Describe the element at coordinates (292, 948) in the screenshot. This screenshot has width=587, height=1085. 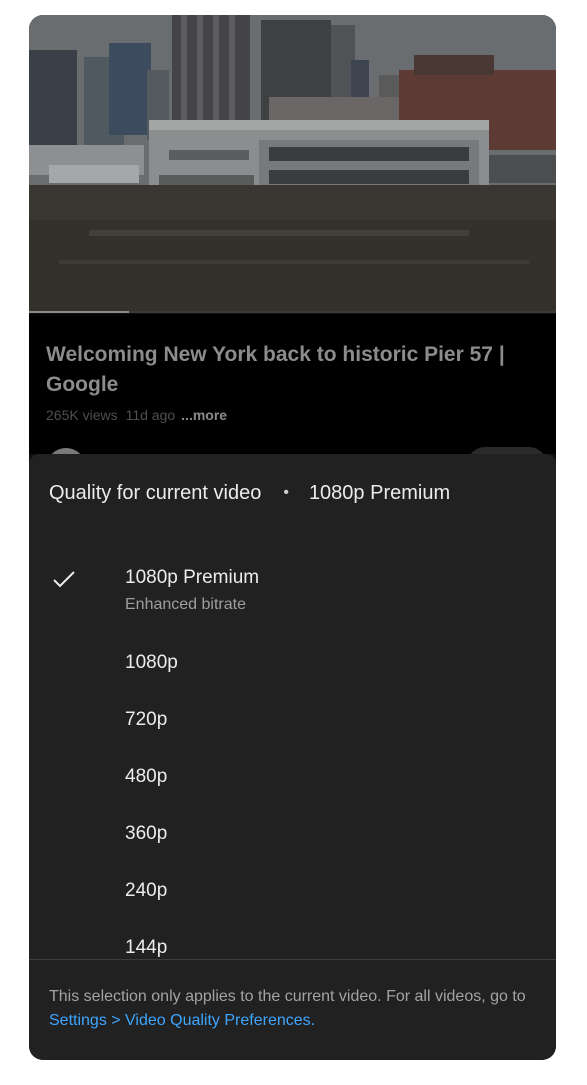
I see `quality-option-144p: 144p` at that location.